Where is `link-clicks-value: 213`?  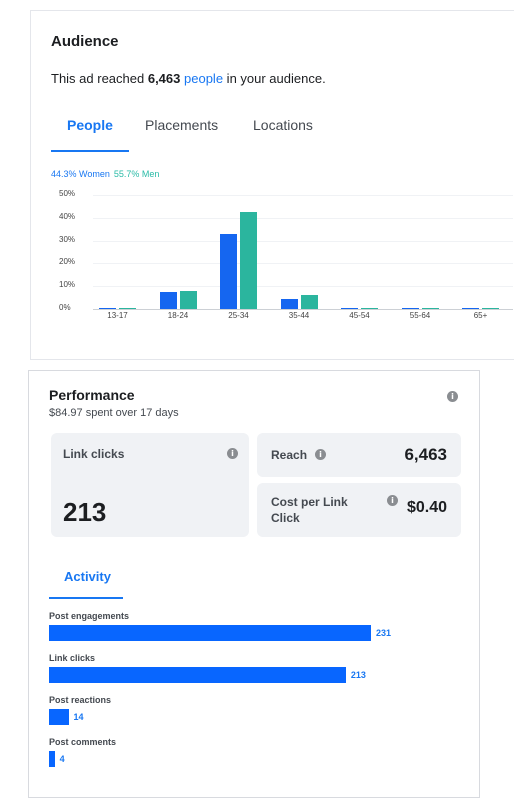 link-clicks-value: 213 is located at coordinates (85, 512).